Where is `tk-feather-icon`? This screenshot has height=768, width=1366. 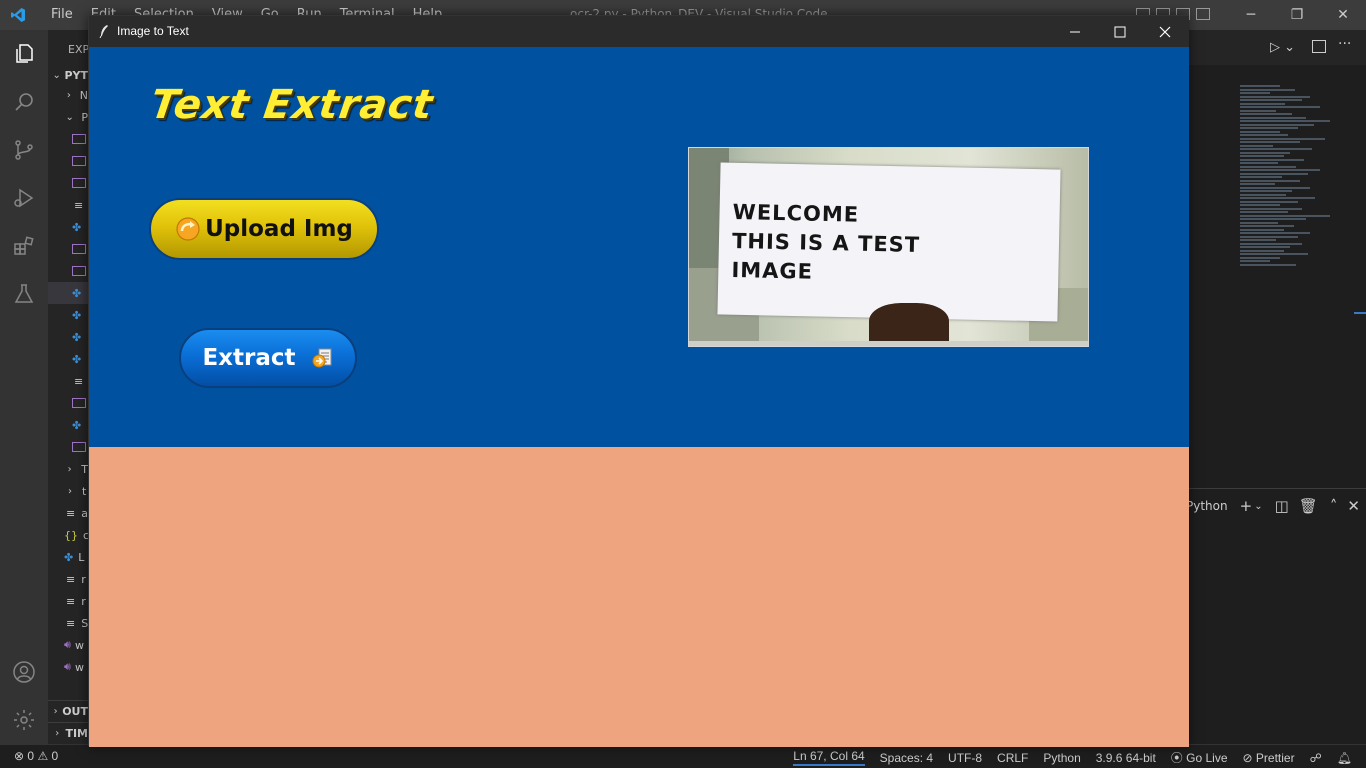
tk-feather-icon is located at coordinates (103, 31).